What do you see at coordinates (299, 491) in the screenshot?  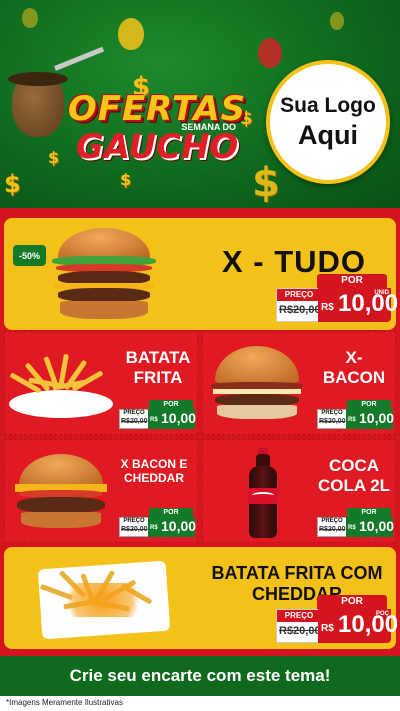 I see `product-card-coca-cola: COCA COLA 2L POR PREÇO R$20,00 R$ 10,00` at bounding box center [299, 491].